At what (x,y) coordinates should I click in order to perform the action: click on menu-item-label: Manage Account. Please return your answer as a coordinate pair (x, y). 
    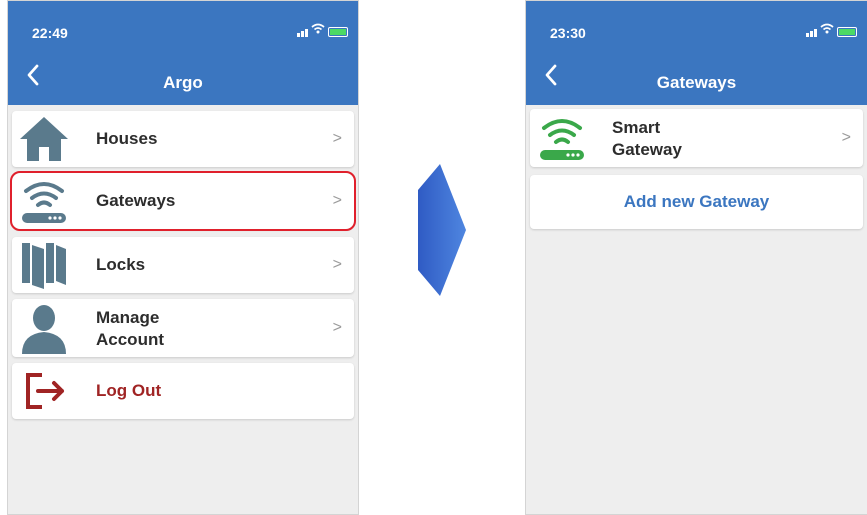
    Looking at the image, I should click on (130, 328).